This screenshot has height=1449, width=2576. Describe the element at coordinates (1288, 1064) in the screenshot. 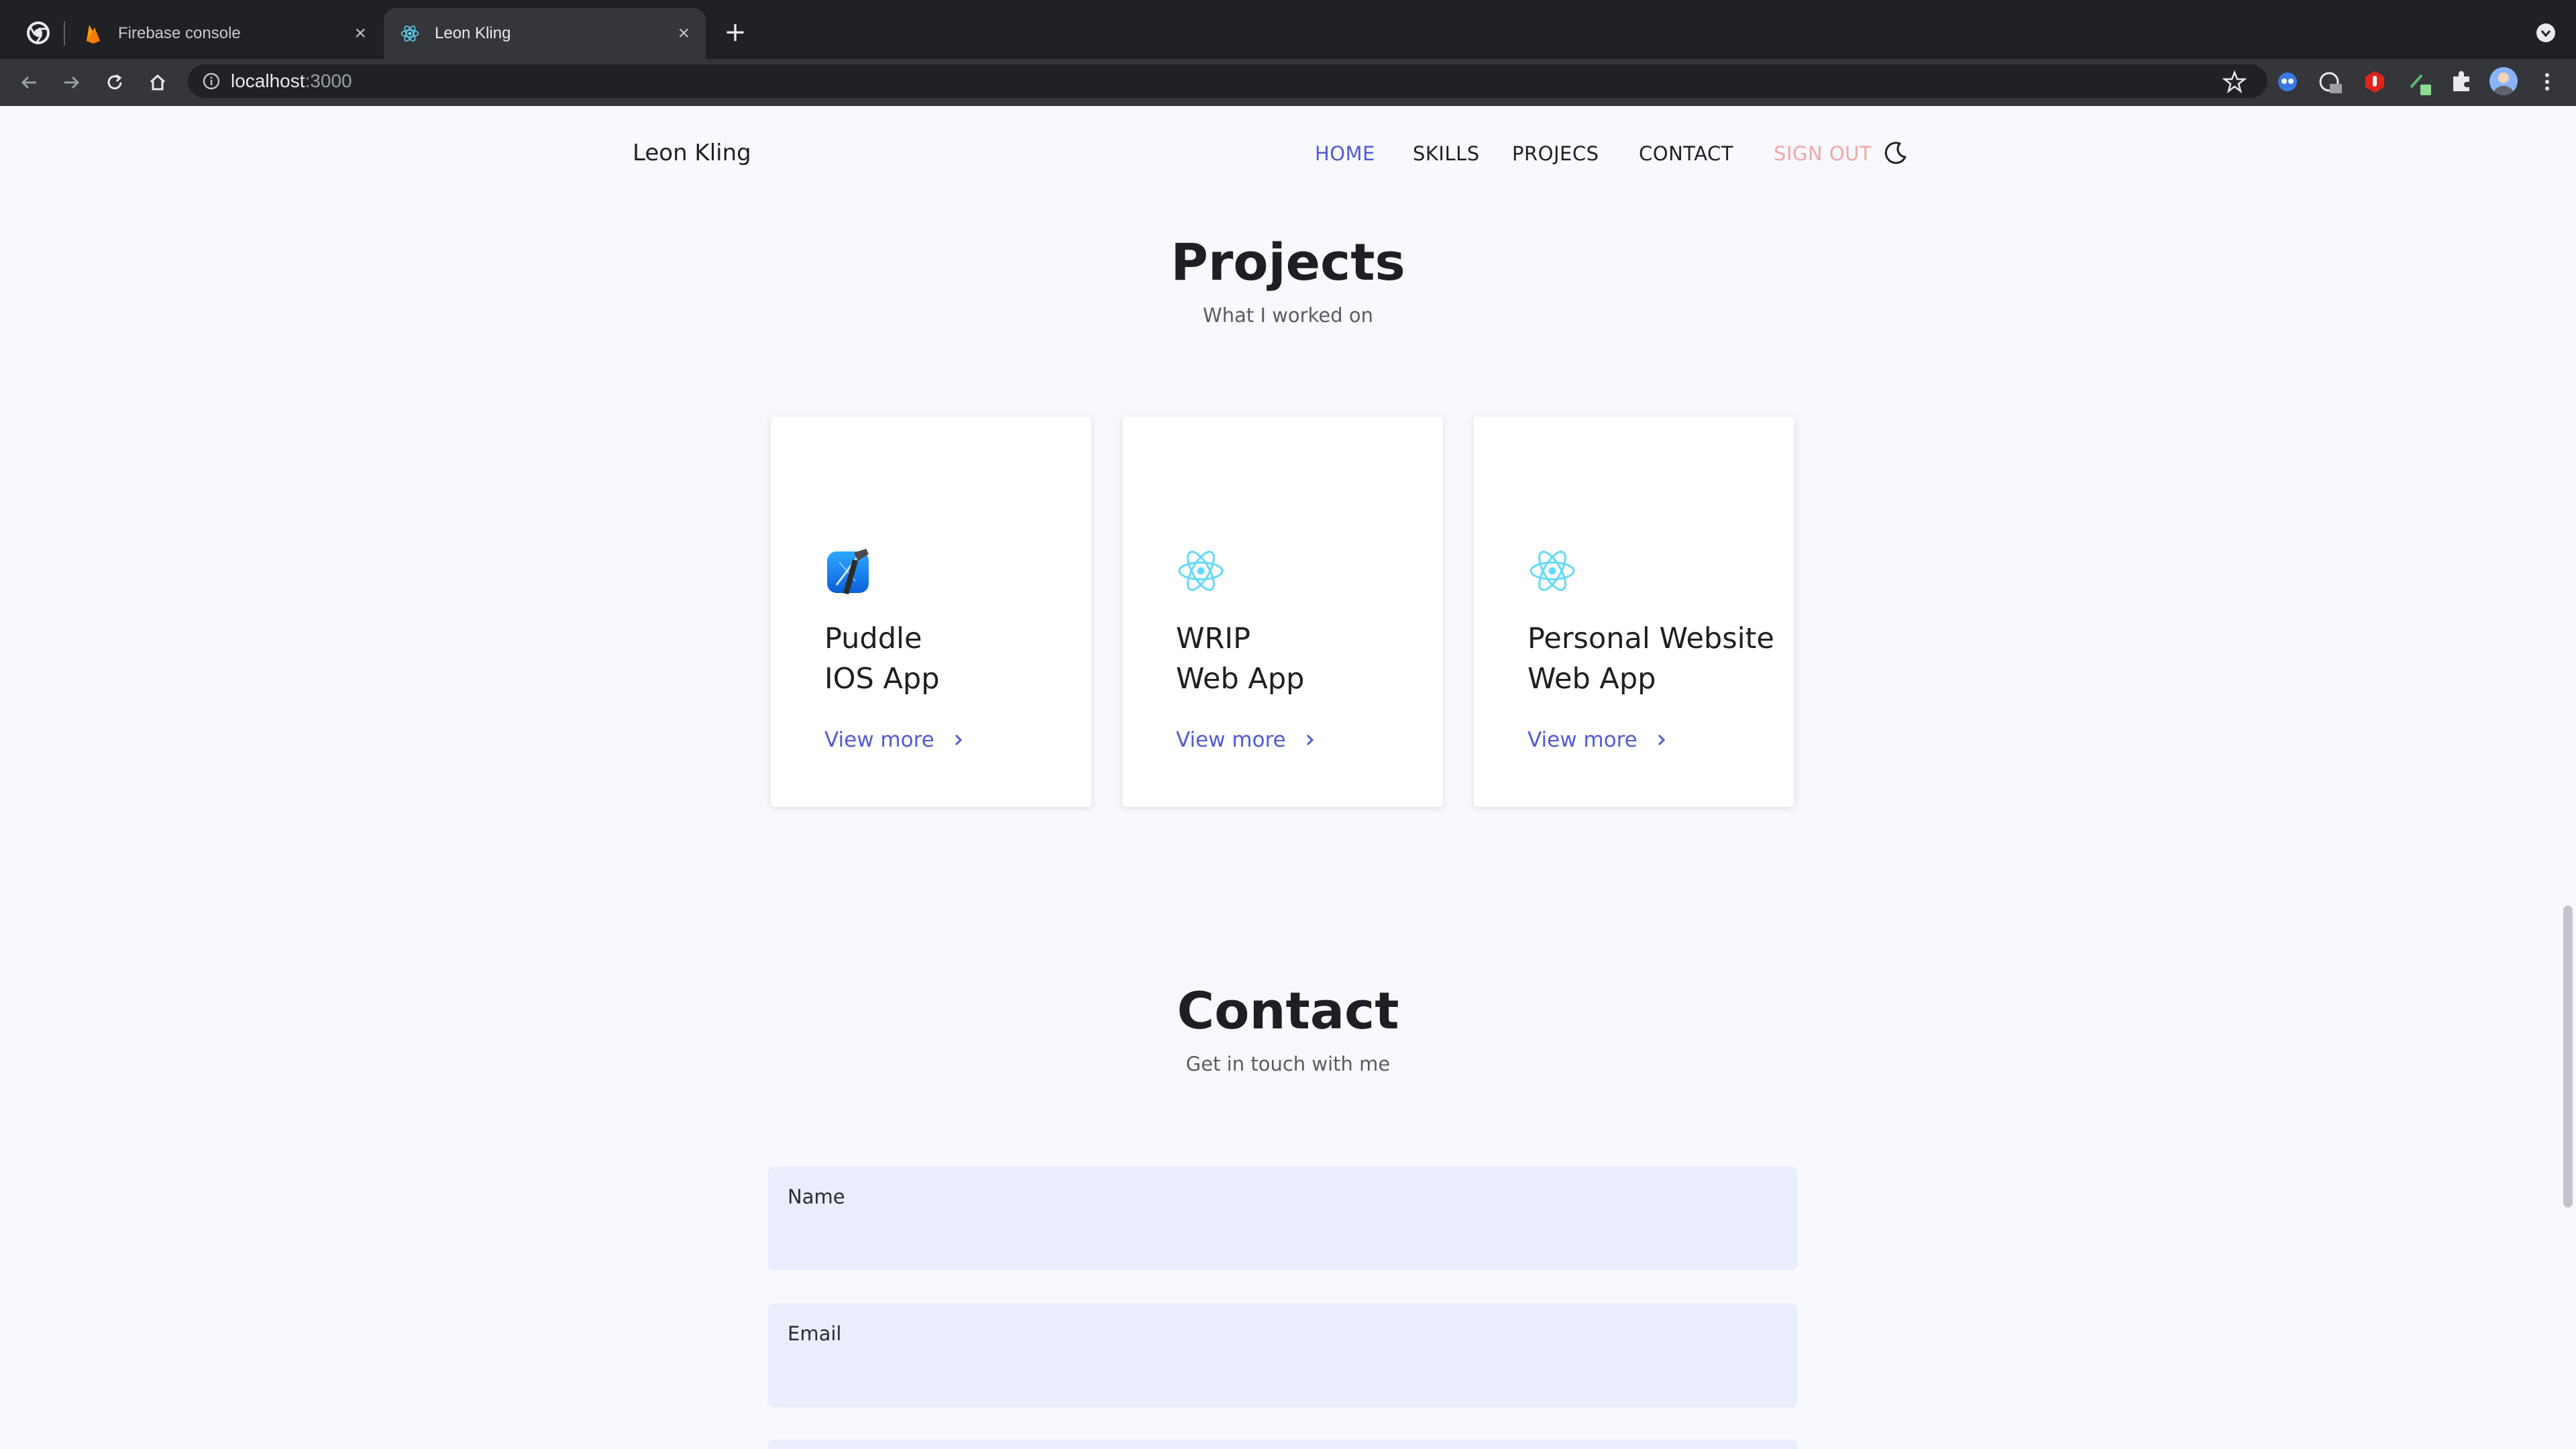

I see `contact-subtitle: Get in touch with me` at that location.